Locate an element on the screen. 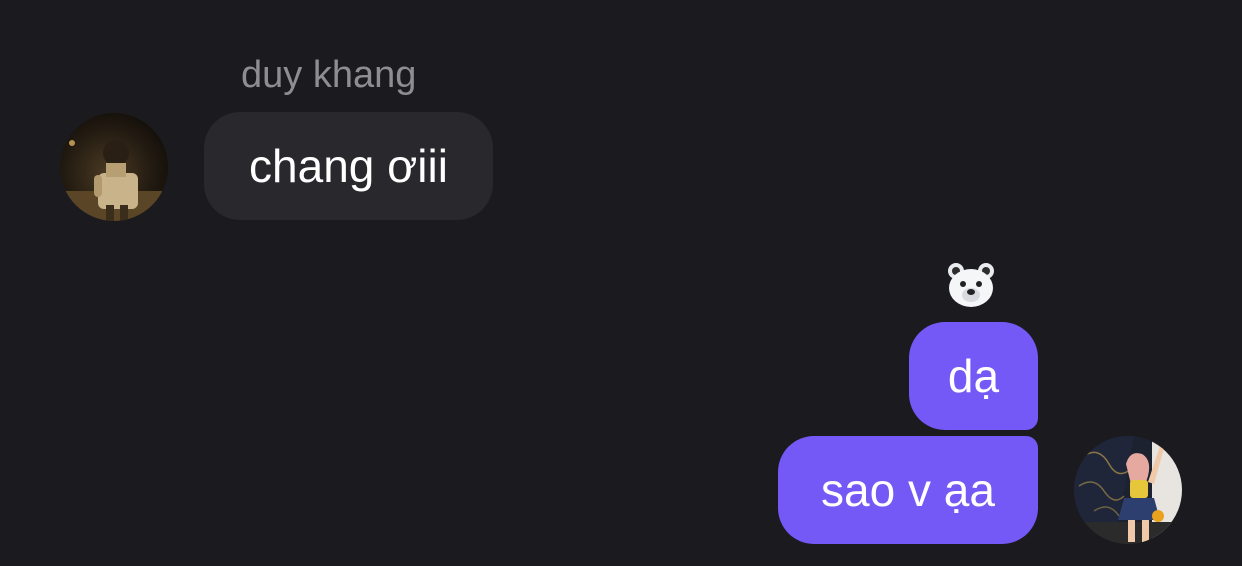  polar-bear-emoji-icon is located at coordinates (971, 285).